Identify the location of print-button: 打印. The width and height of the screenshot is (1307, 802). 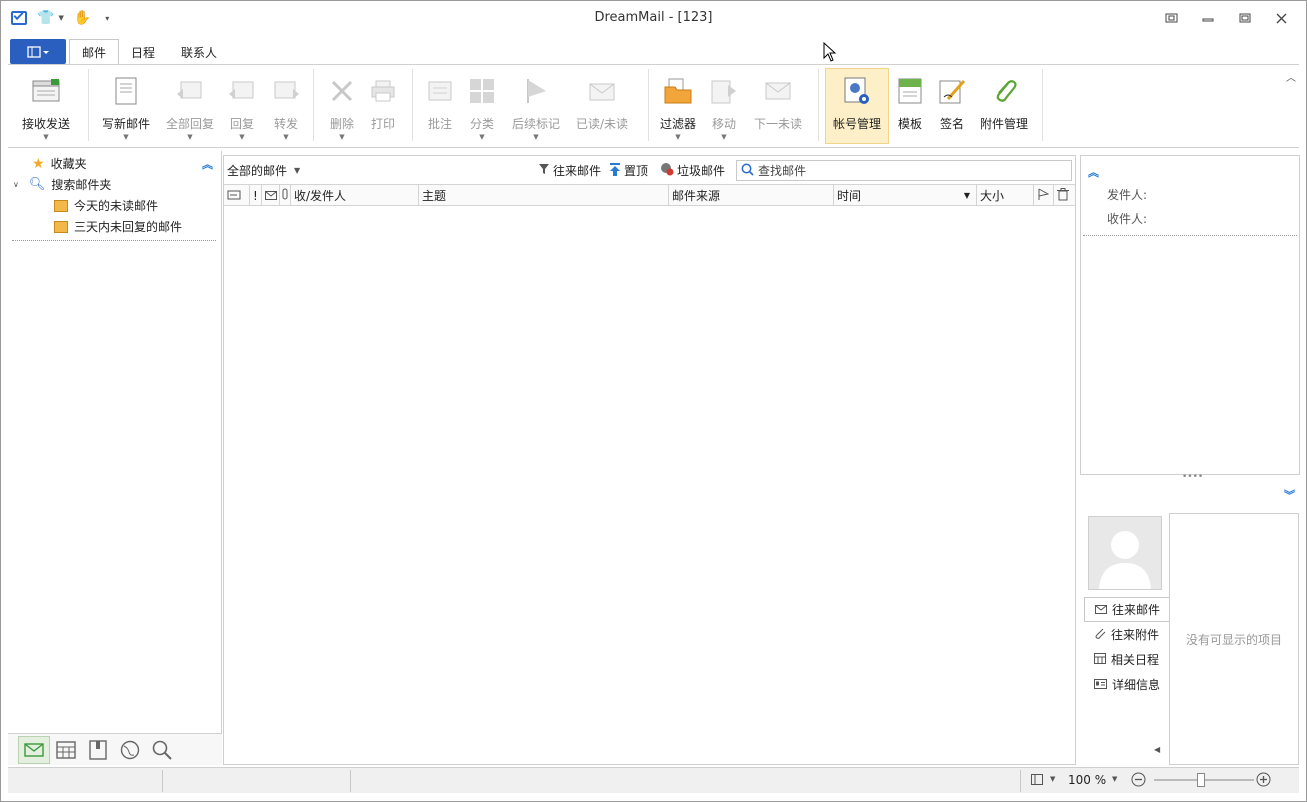
(383, 106).